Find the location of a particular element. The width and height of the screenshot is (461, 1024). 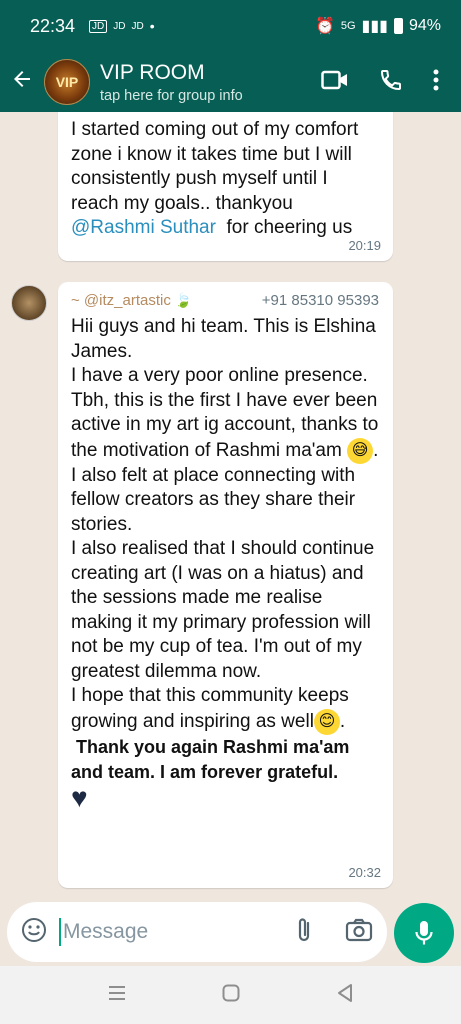

status-bar: 22:34 JD JD JD • ⏰ 5G ▮▮▮ 94% is located at coordinates (230, 26).